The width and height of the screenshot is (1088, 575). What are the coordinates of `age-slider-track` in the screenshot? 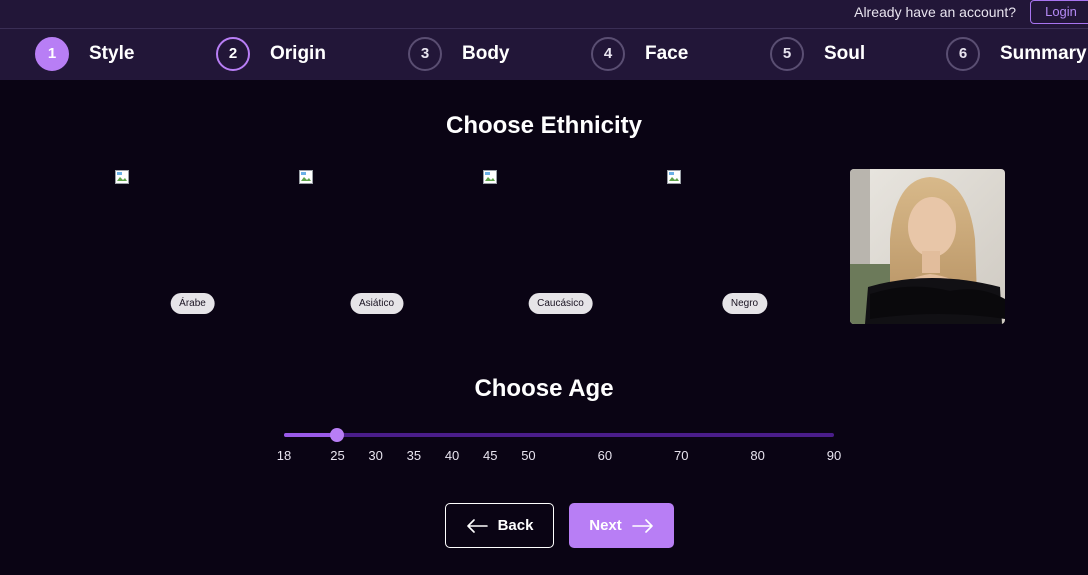 It's located at (559, 435).